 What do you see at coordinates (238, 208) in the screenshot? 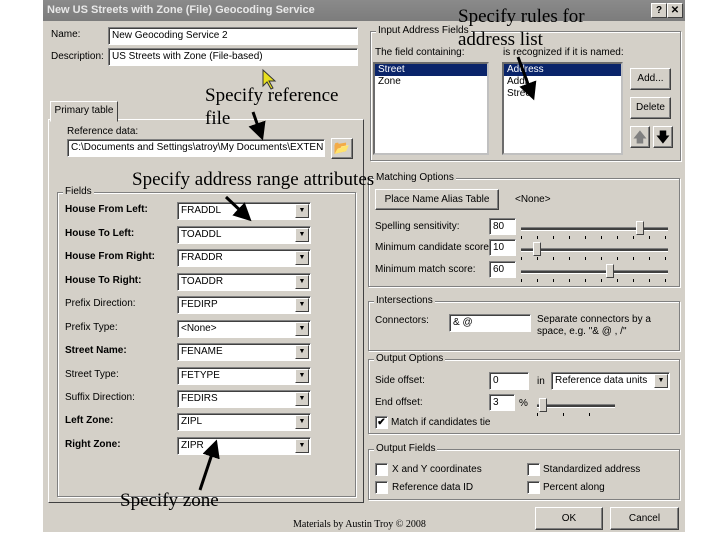
I see `arrow-range` at bounding box center [238, 208].